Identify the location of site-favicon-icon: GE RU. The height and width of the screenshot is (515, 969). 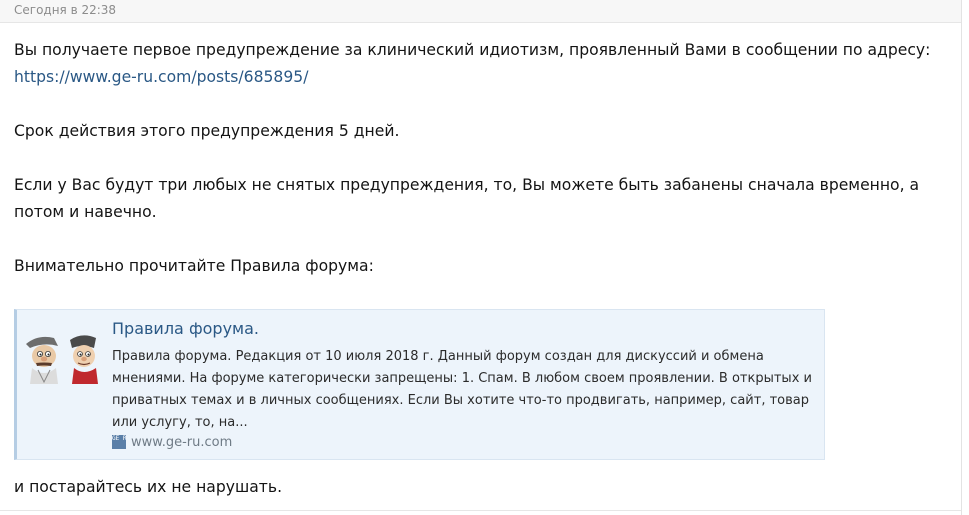
(119, 442).